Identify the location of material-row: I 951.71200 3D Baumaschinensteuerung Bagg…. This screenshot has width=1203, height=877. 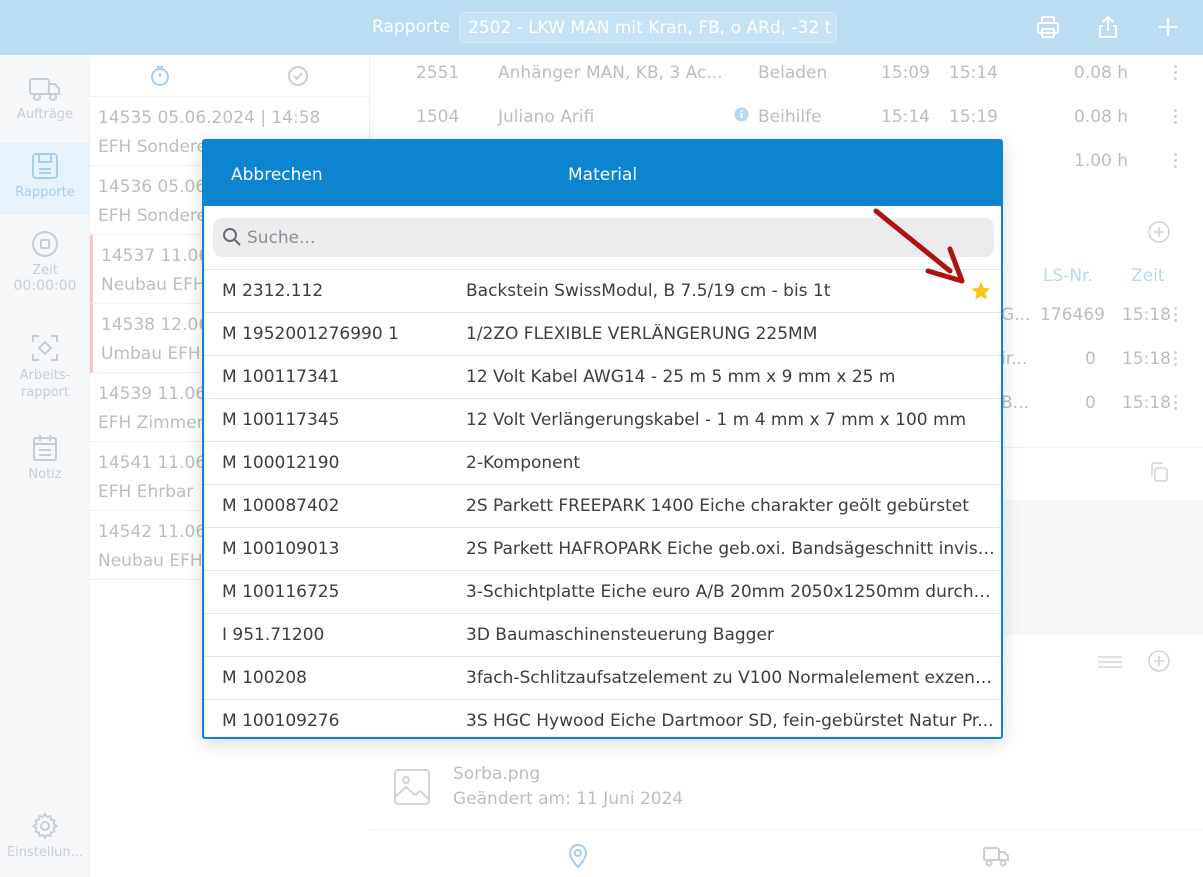
(602, 634).